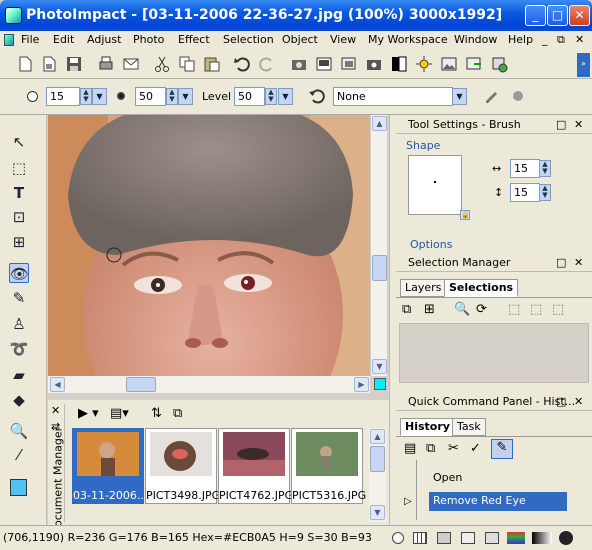  Describe the element at coordinates (492, 538) in the screenshot. I see `status-window-icon` at that location.